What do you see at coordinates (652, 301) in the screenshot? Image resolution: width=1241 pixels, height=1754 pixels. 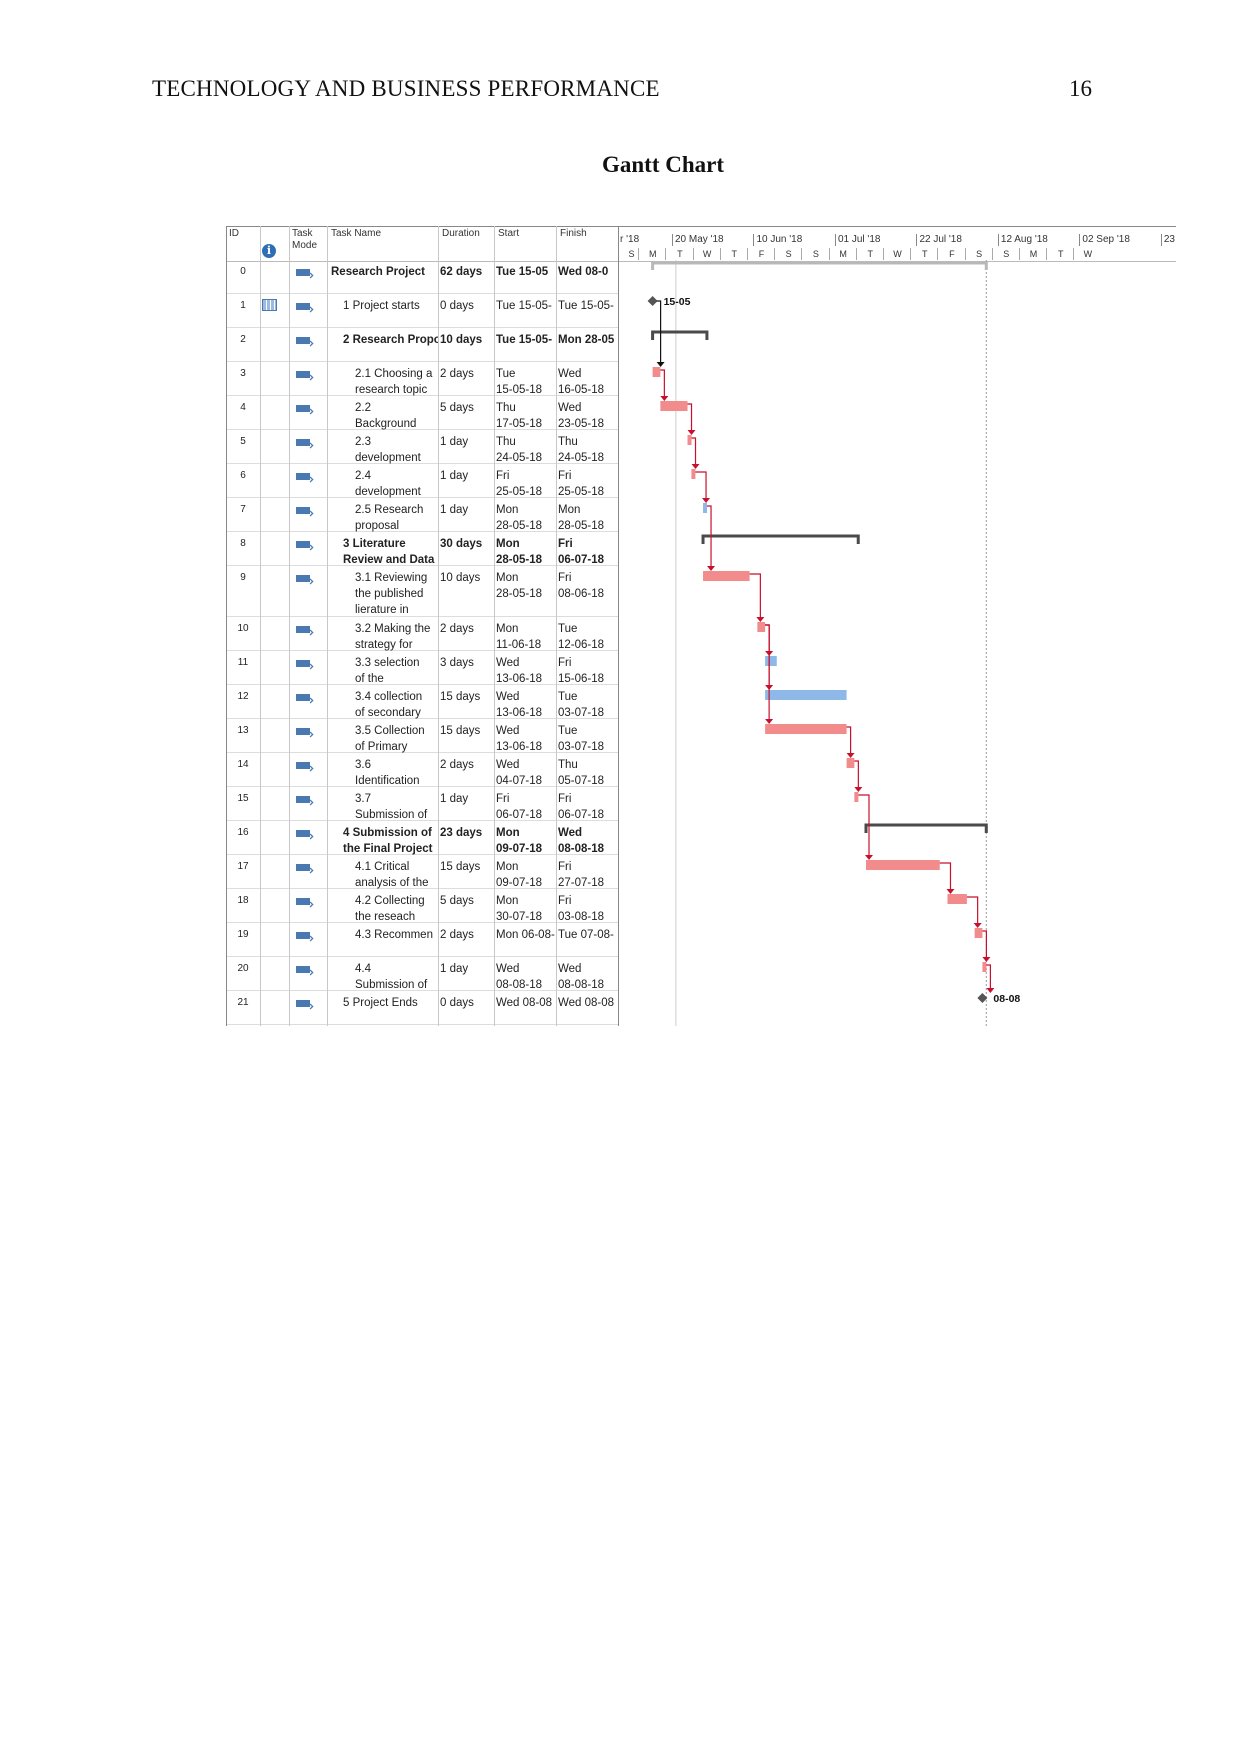 I see `milestone-marker` at bounding box center [652, 301].